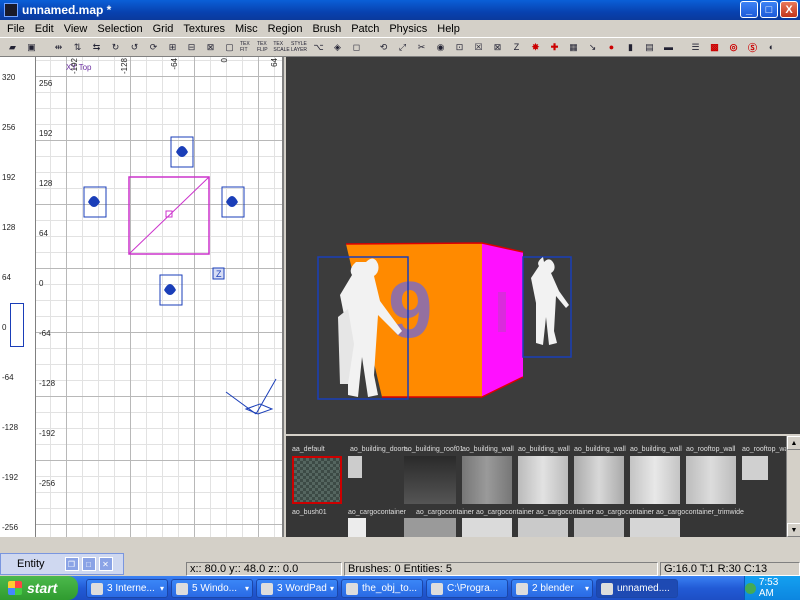 Image resolution: width=800 pixels, height=600 pixels. What do you see at coordinates (573, 47) in the screenshot?
I see `patch-icon: ▦` at bounding box center [573, 47].